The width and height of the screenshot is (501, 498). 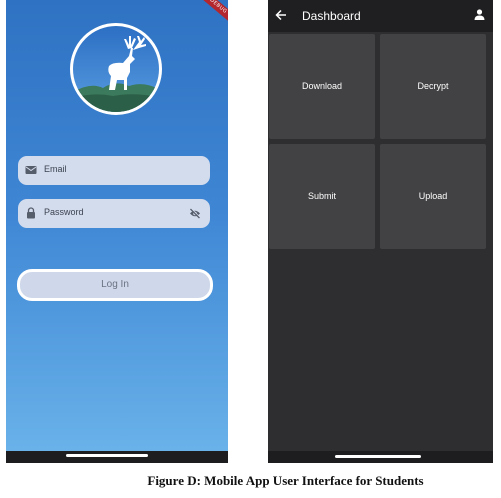 I want to click on password-field: Password, so click(x=114, y=213).